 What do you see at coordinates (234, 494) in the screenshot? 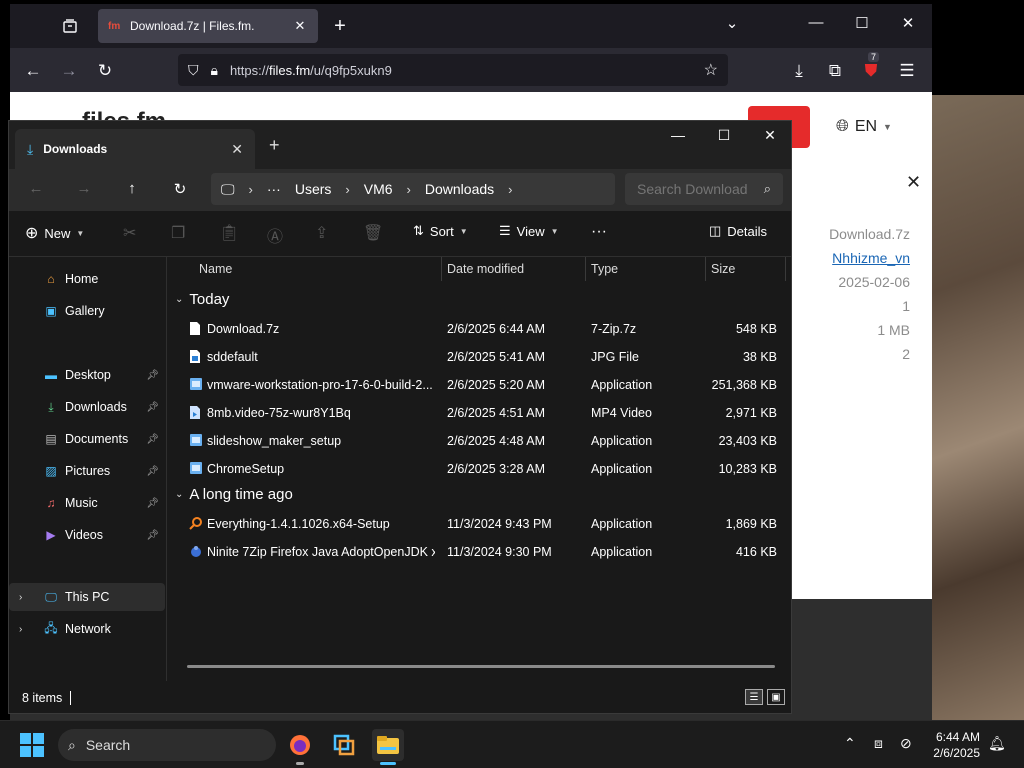
I see `group-header-long-ago: ⌄ A long time ago` at bounding box center [234, 494].